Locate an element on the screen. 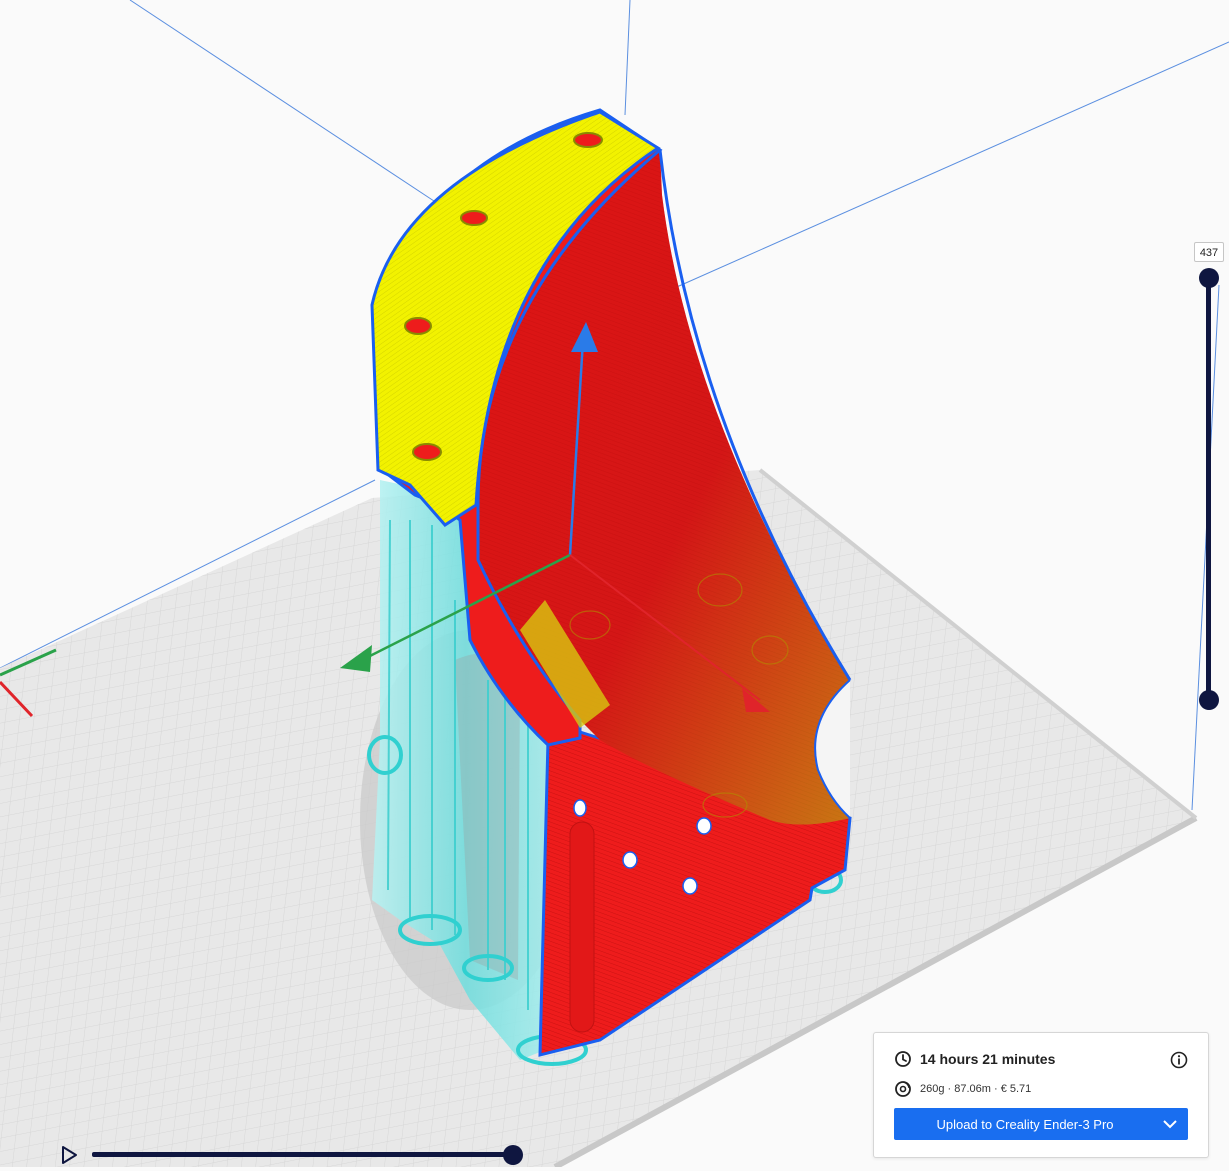  play-icon is located at coordinates (69, 1155).